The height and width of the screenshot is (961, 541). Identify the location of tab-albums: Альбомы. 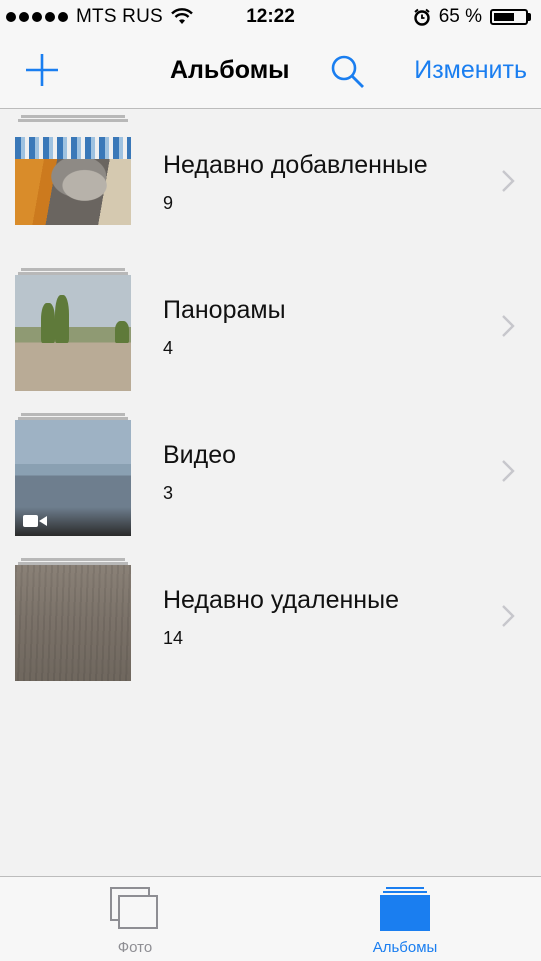
(405, 919).